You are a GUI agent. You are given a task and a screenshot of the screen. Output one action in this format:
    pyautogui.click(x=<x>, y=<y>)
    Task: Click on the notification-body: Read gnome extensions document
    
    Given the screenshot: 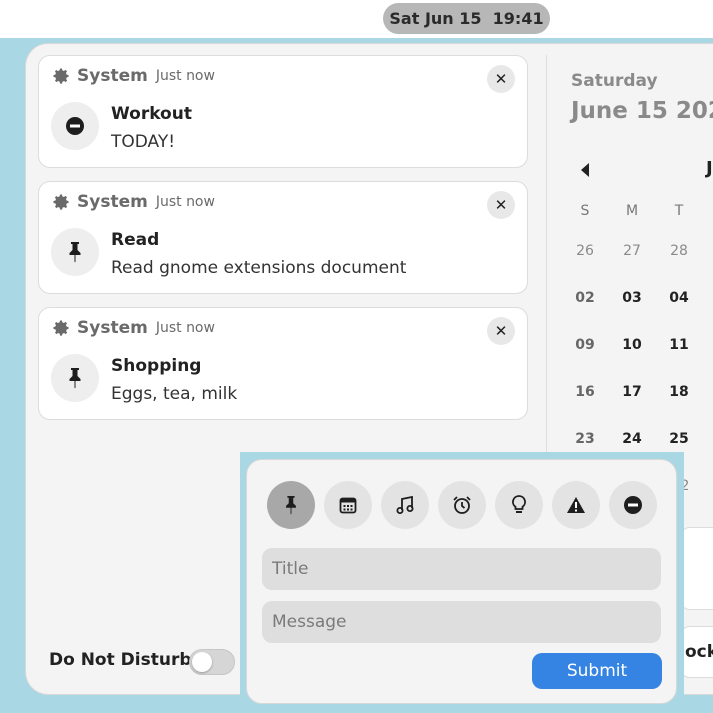 What is the action you would take?
    pyautogui.click(x=259, y=268)
    